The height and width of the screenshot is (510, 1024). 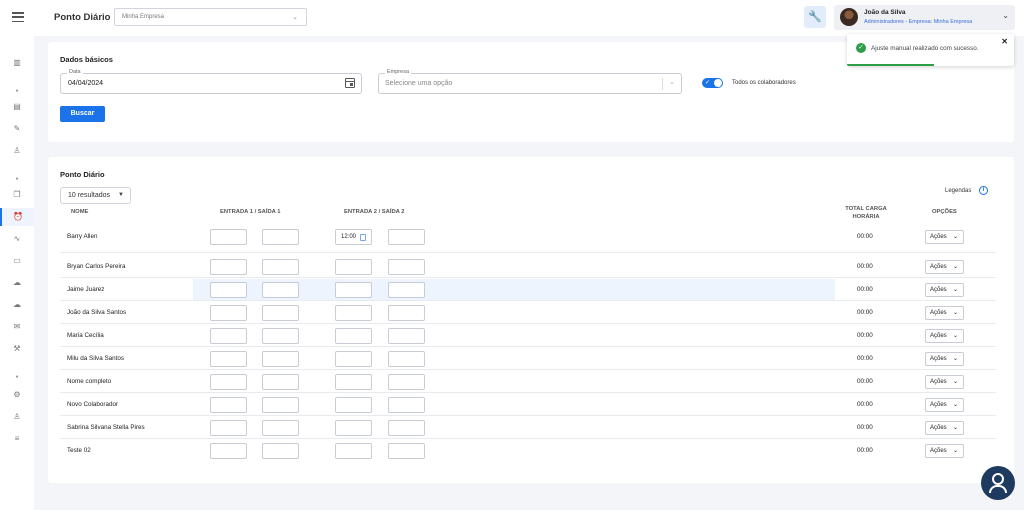 I want to click on sidebar-item-wrench-icon: ⚒, so click(x=17, y=349).